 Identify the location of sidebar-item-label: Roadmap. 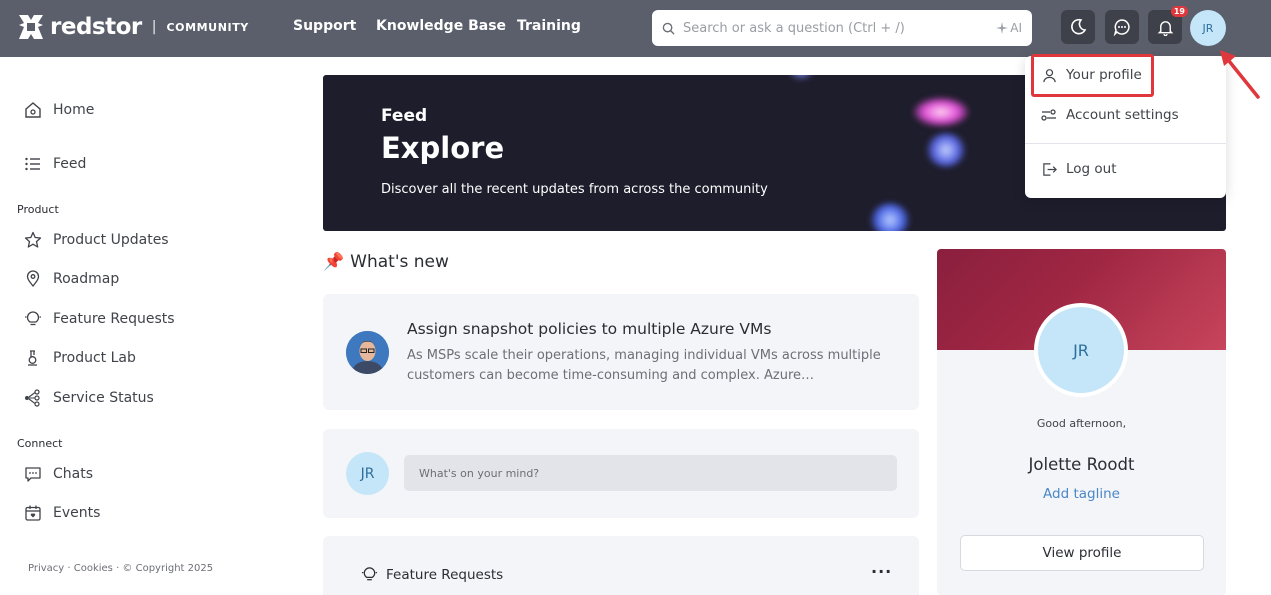
(86, 279).